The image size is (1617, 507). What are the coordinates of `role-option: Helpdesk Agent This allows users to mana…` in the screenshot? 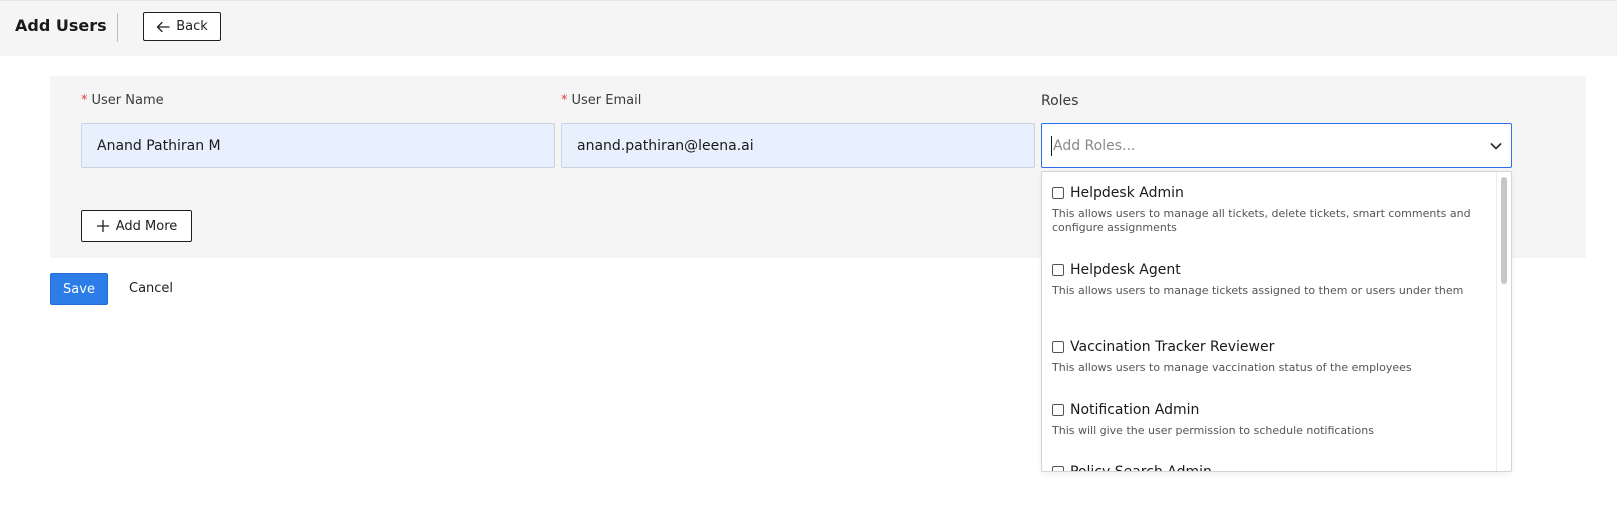 It's located at (1272, 280).